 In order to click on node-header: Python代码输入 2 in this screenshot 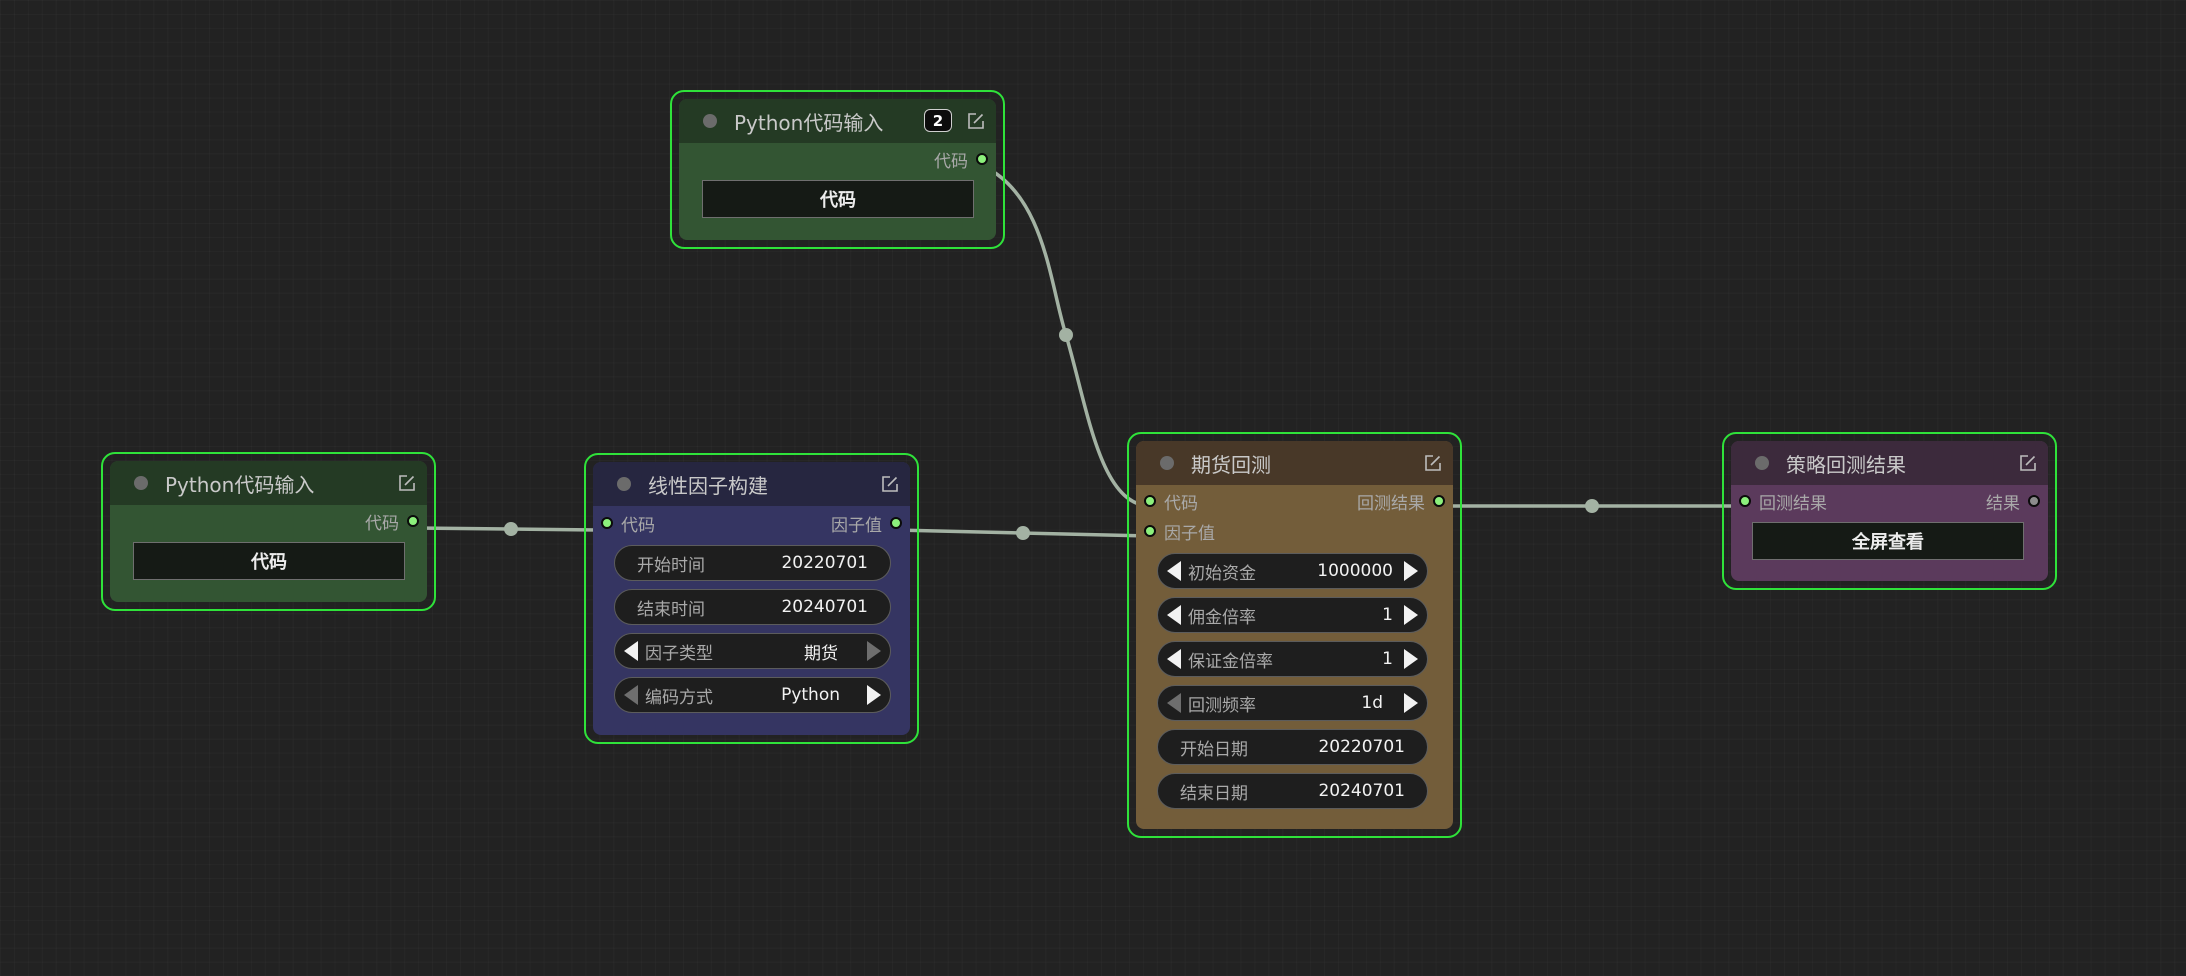, I will do `click(837, 121)`.